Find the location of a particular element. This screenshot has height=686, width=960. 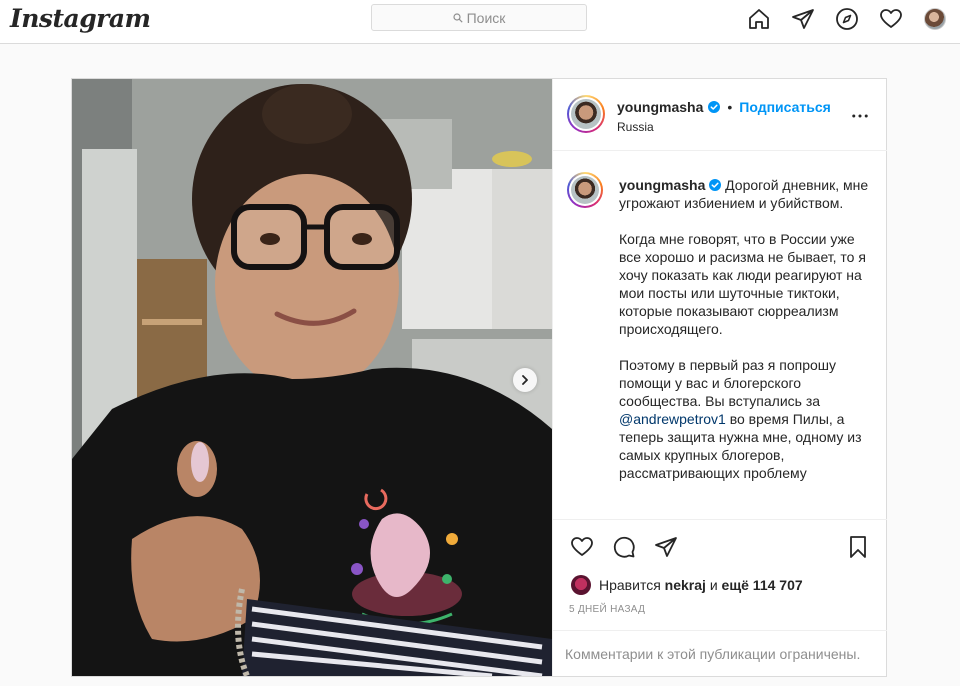

share-button is located at coordinates (666, 547).